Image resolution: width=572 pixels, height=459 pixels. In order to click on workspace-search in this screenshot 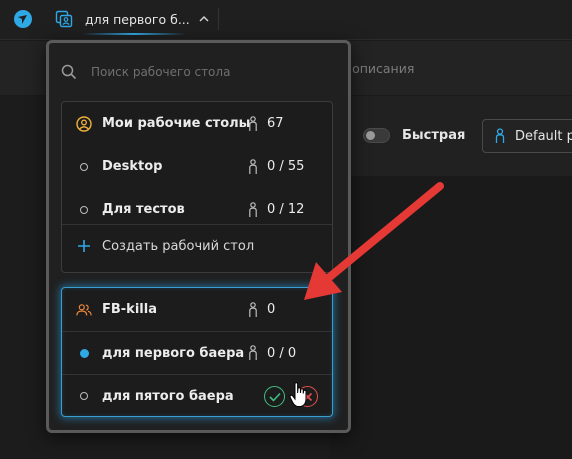, I will do `click(196, 72)`.